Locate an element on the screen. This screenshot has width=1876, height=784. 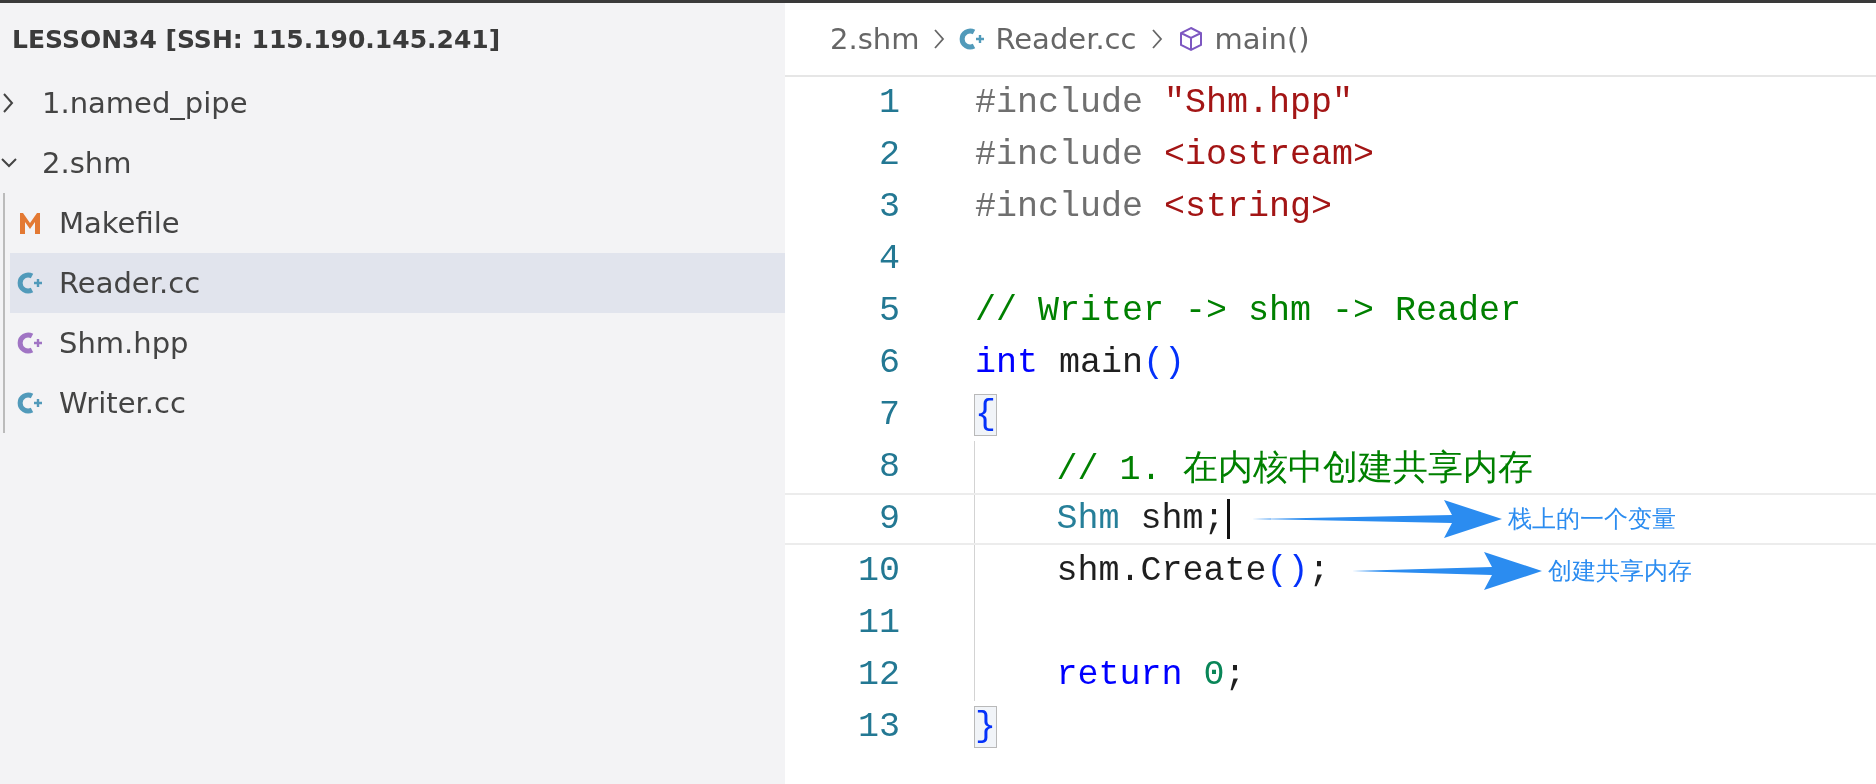
code-line: // 1. 在内核中创建共享内存 is located at coordinates (1294, 469).